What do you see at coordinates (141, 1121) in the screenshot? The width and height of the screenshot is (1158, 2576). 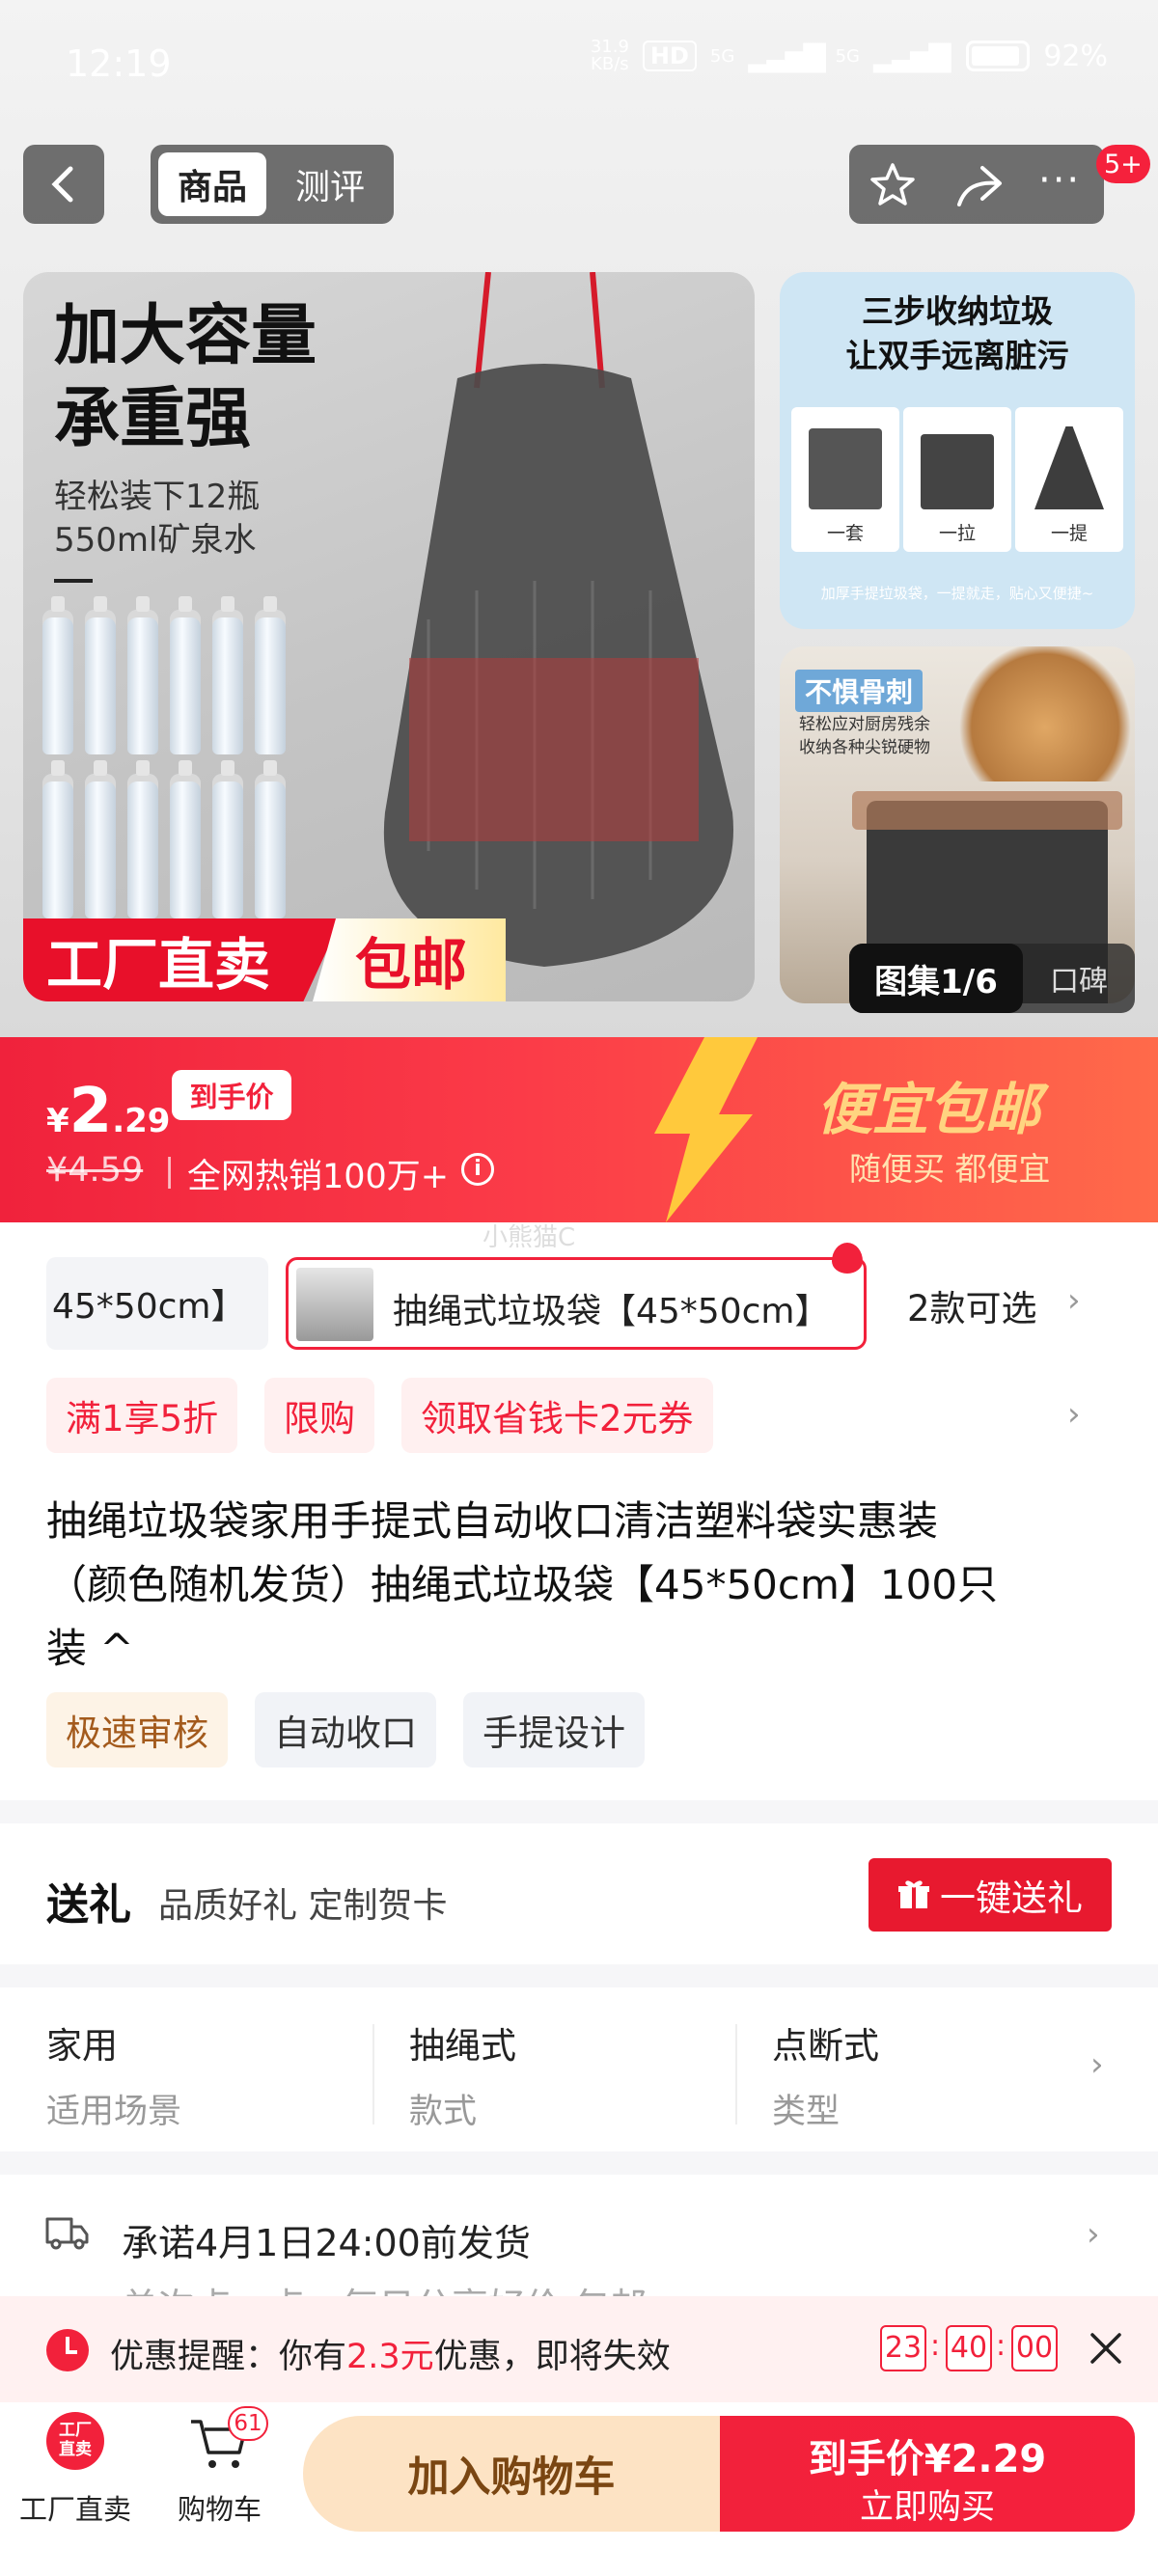 I see `price-dec: .29` at bounding box center [141, 1121].